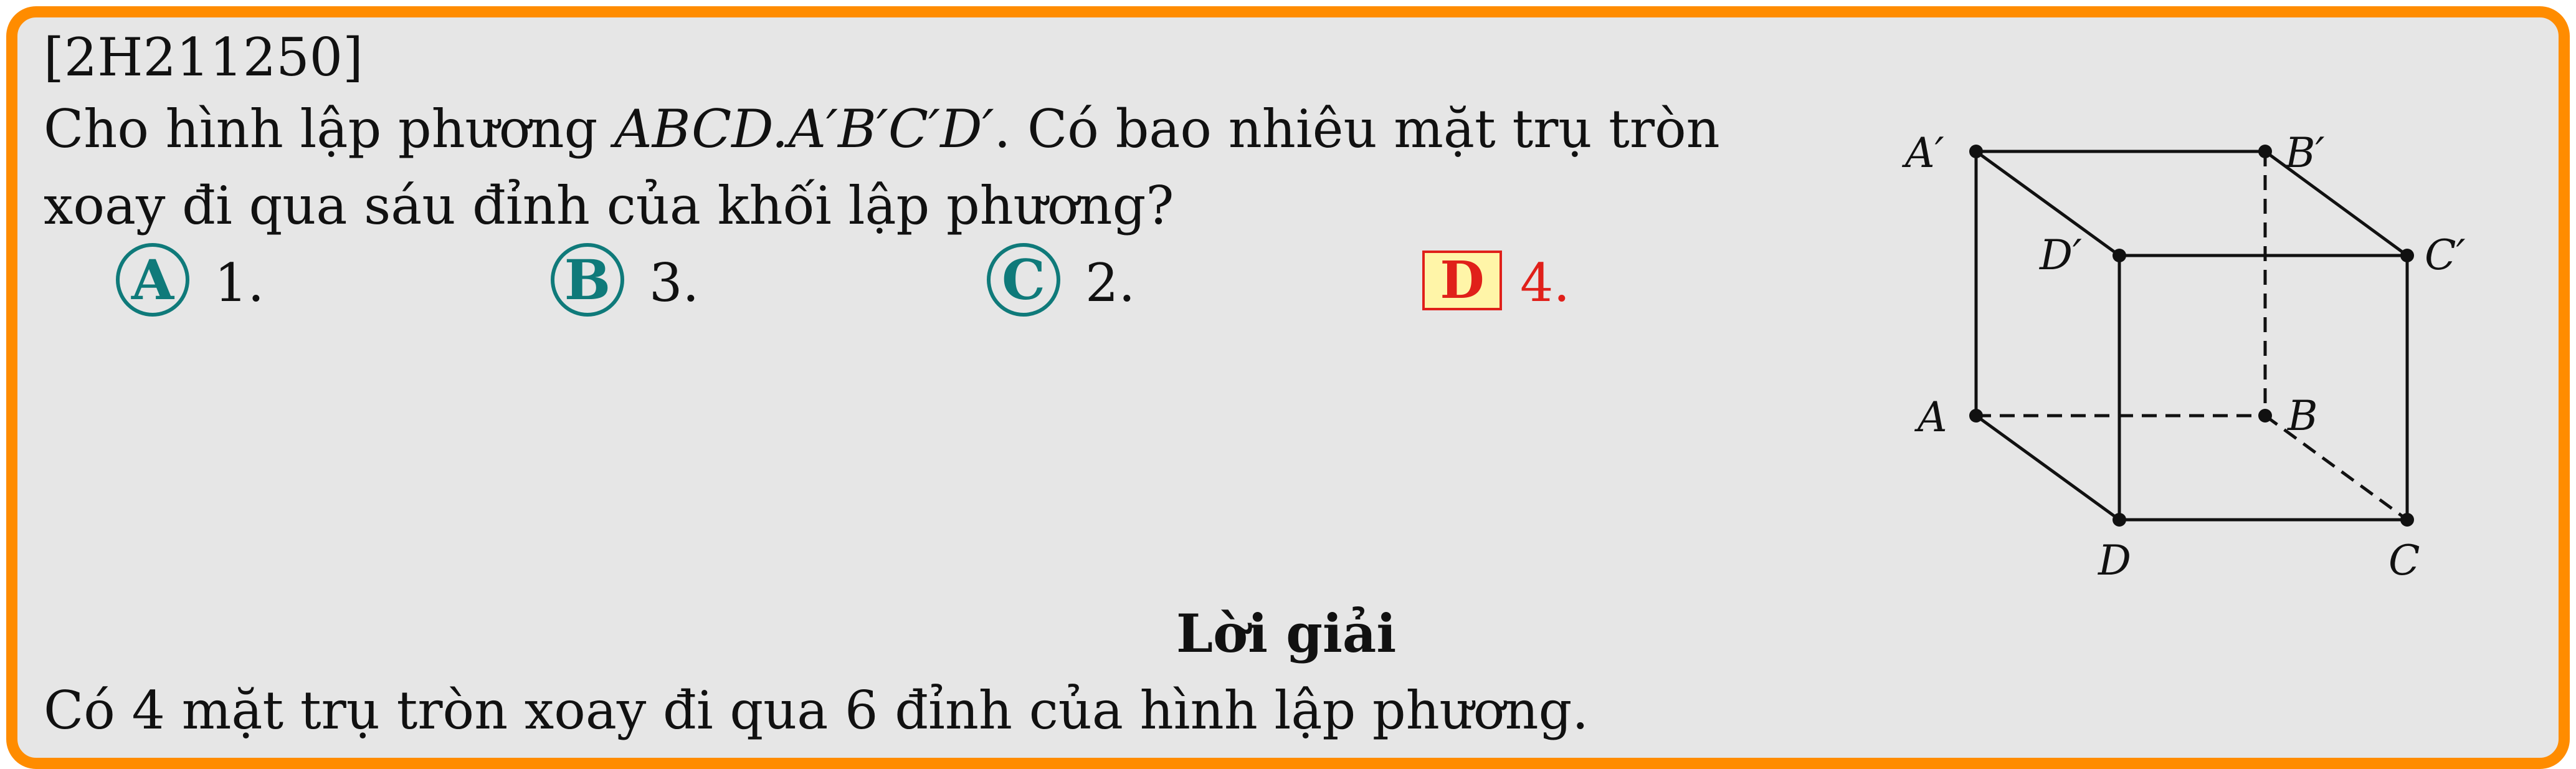 The image size is (2576, 769). Describe the element at coordinates (2407, 520) in the screenshot. I see `vertex-c` at that location.